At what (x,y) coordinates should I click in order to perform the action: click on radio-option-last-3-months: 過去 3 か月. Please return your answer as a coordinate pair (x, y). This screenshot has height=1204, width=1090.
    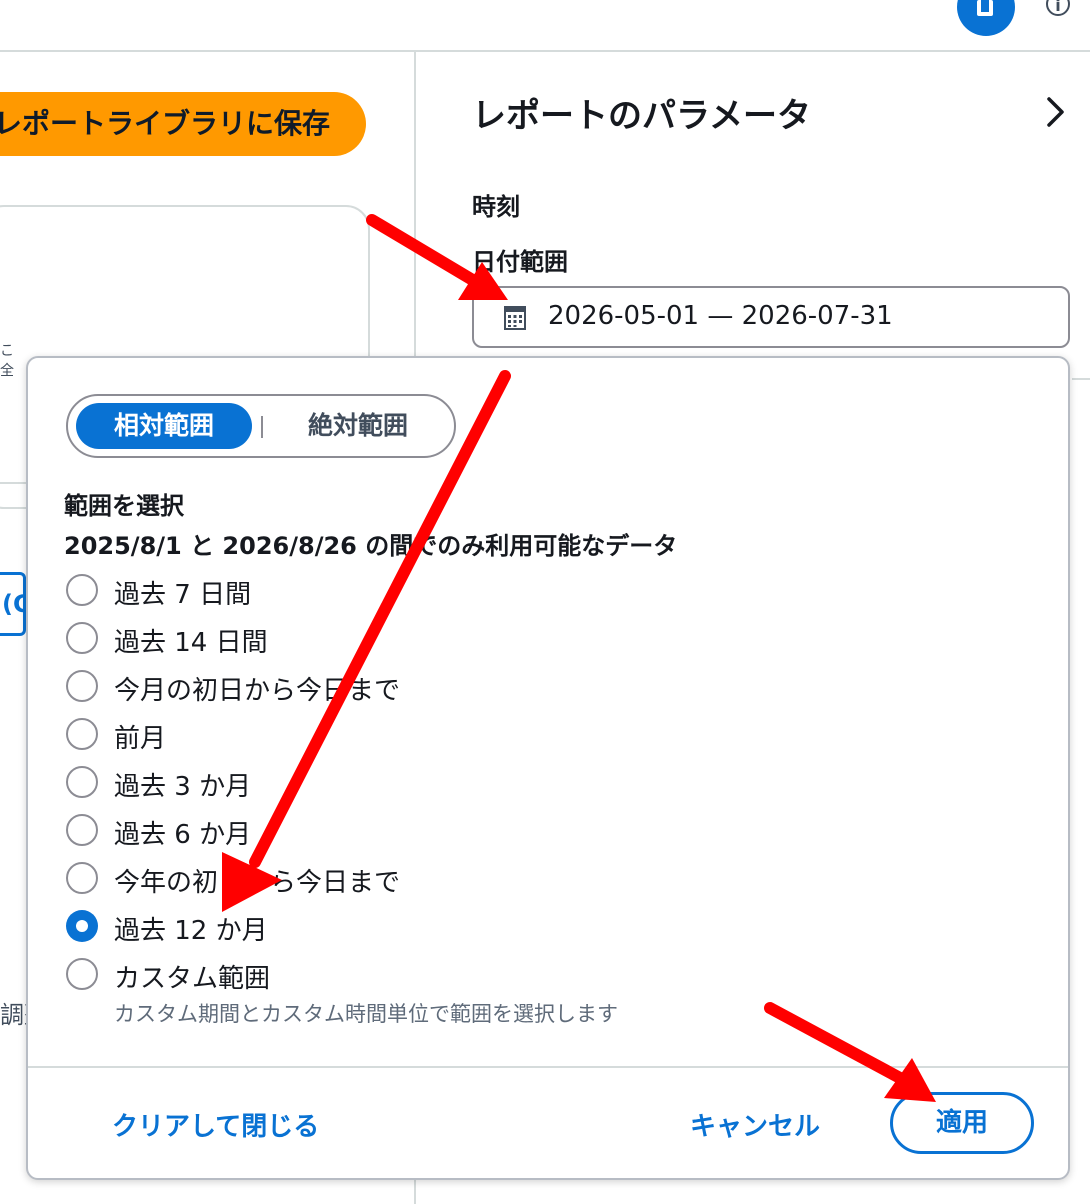
    Looking at the image, I should click on (414, 782).